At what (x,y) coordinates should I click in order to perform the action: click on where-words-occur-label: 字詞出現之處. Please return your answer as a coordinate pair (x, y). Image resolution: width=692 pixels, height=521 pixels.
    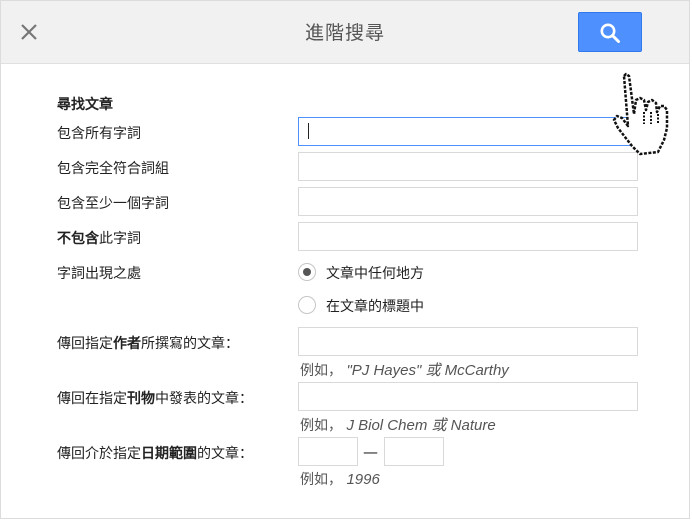
    Looking at the image, I should click on (99, 274).